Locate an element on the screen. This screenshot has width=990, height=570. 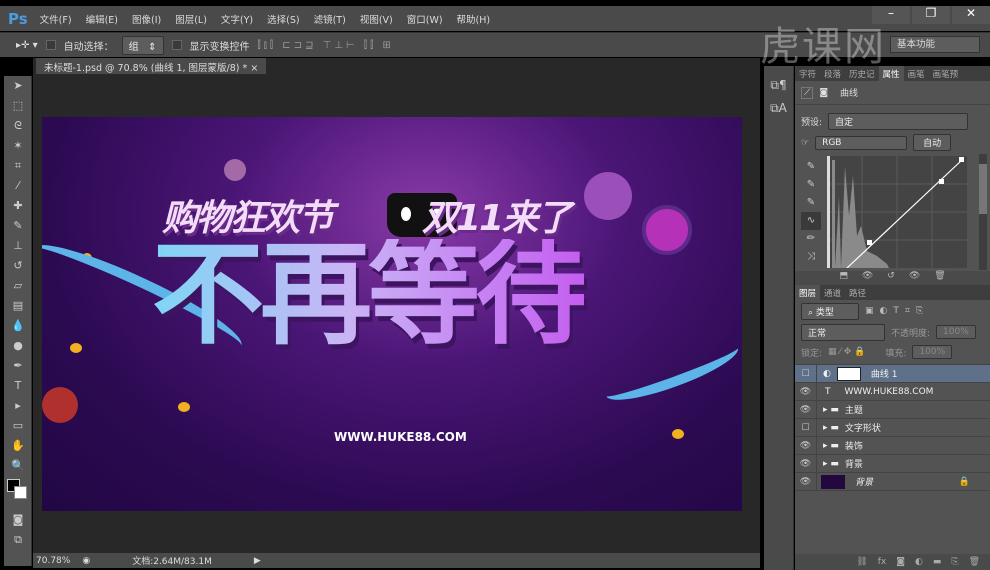
visibility-icon: 👁 is located at coordinates (914, 278).